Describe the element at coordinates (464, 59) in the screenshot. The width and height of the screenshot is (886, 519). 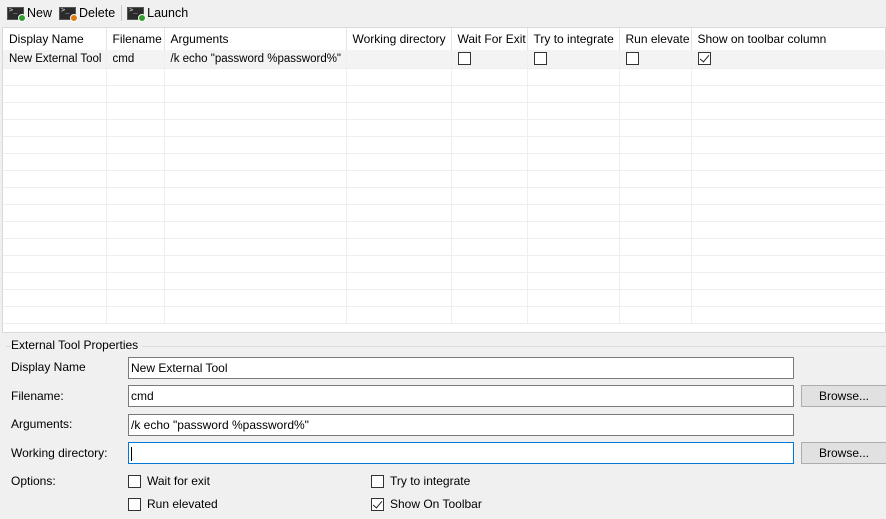
I see `wait-for-exit-cell-checkbox` at that location.